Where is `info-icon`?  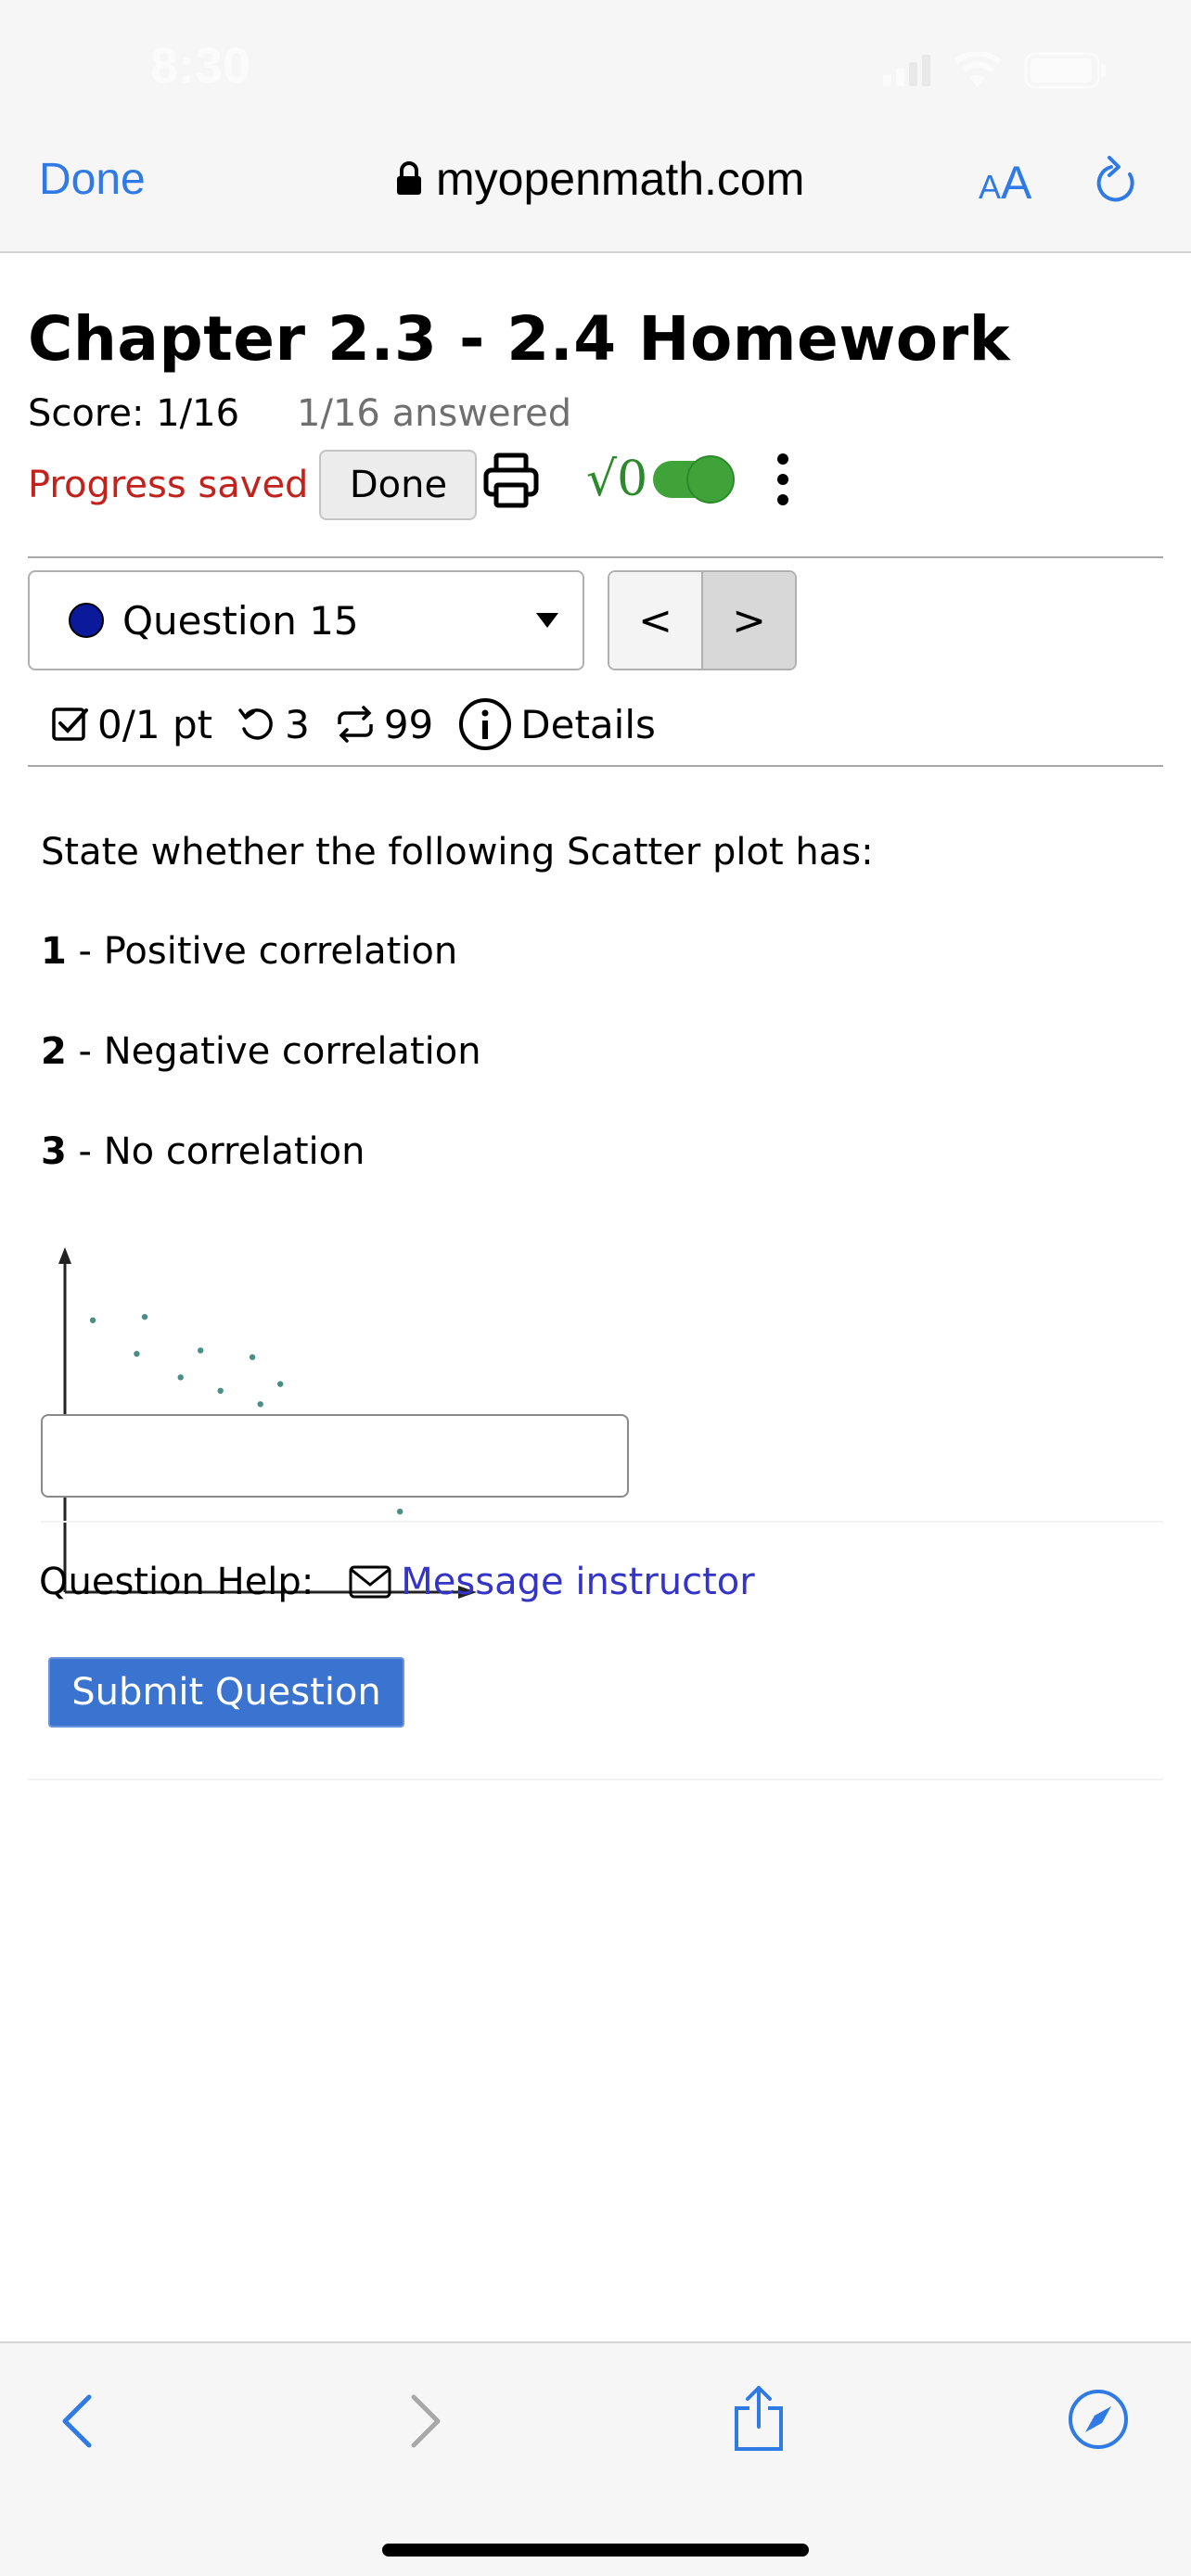 info-icon is located at coordinates (486, 724).